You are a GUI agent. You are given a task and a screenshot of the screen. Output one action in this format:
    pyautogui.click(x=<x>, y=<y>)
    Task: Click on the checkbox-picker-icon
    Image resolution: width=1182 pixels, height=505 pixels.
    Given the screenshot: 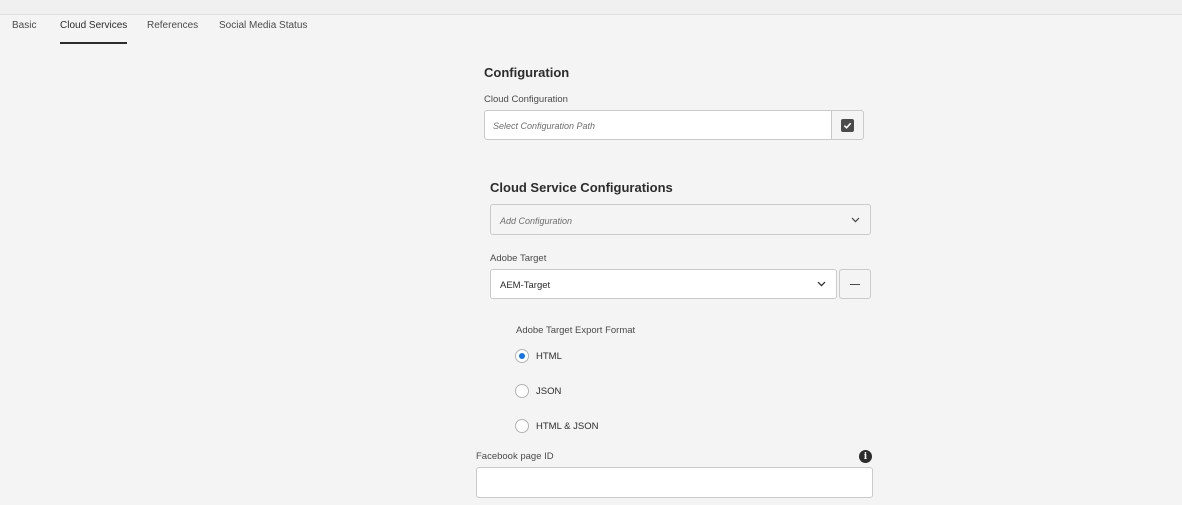 What is the action you would take?
    pyautogui.click(x=847, y=125)
    